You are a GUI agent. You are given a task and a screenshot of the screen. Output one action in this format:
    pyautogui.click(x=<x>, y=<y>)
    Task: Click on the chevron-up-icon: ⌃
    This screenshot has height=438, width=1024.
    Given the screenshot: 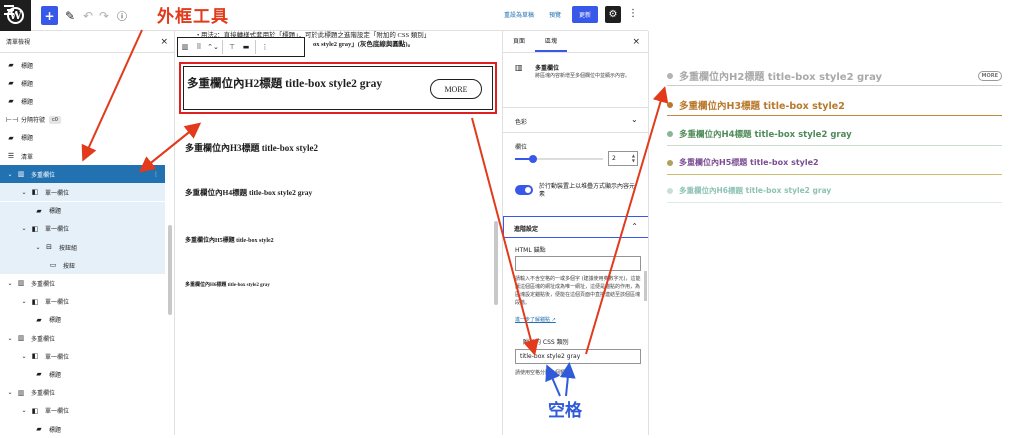 What is the action you would take?
    pyautogui.click(x=634, y=226)
    